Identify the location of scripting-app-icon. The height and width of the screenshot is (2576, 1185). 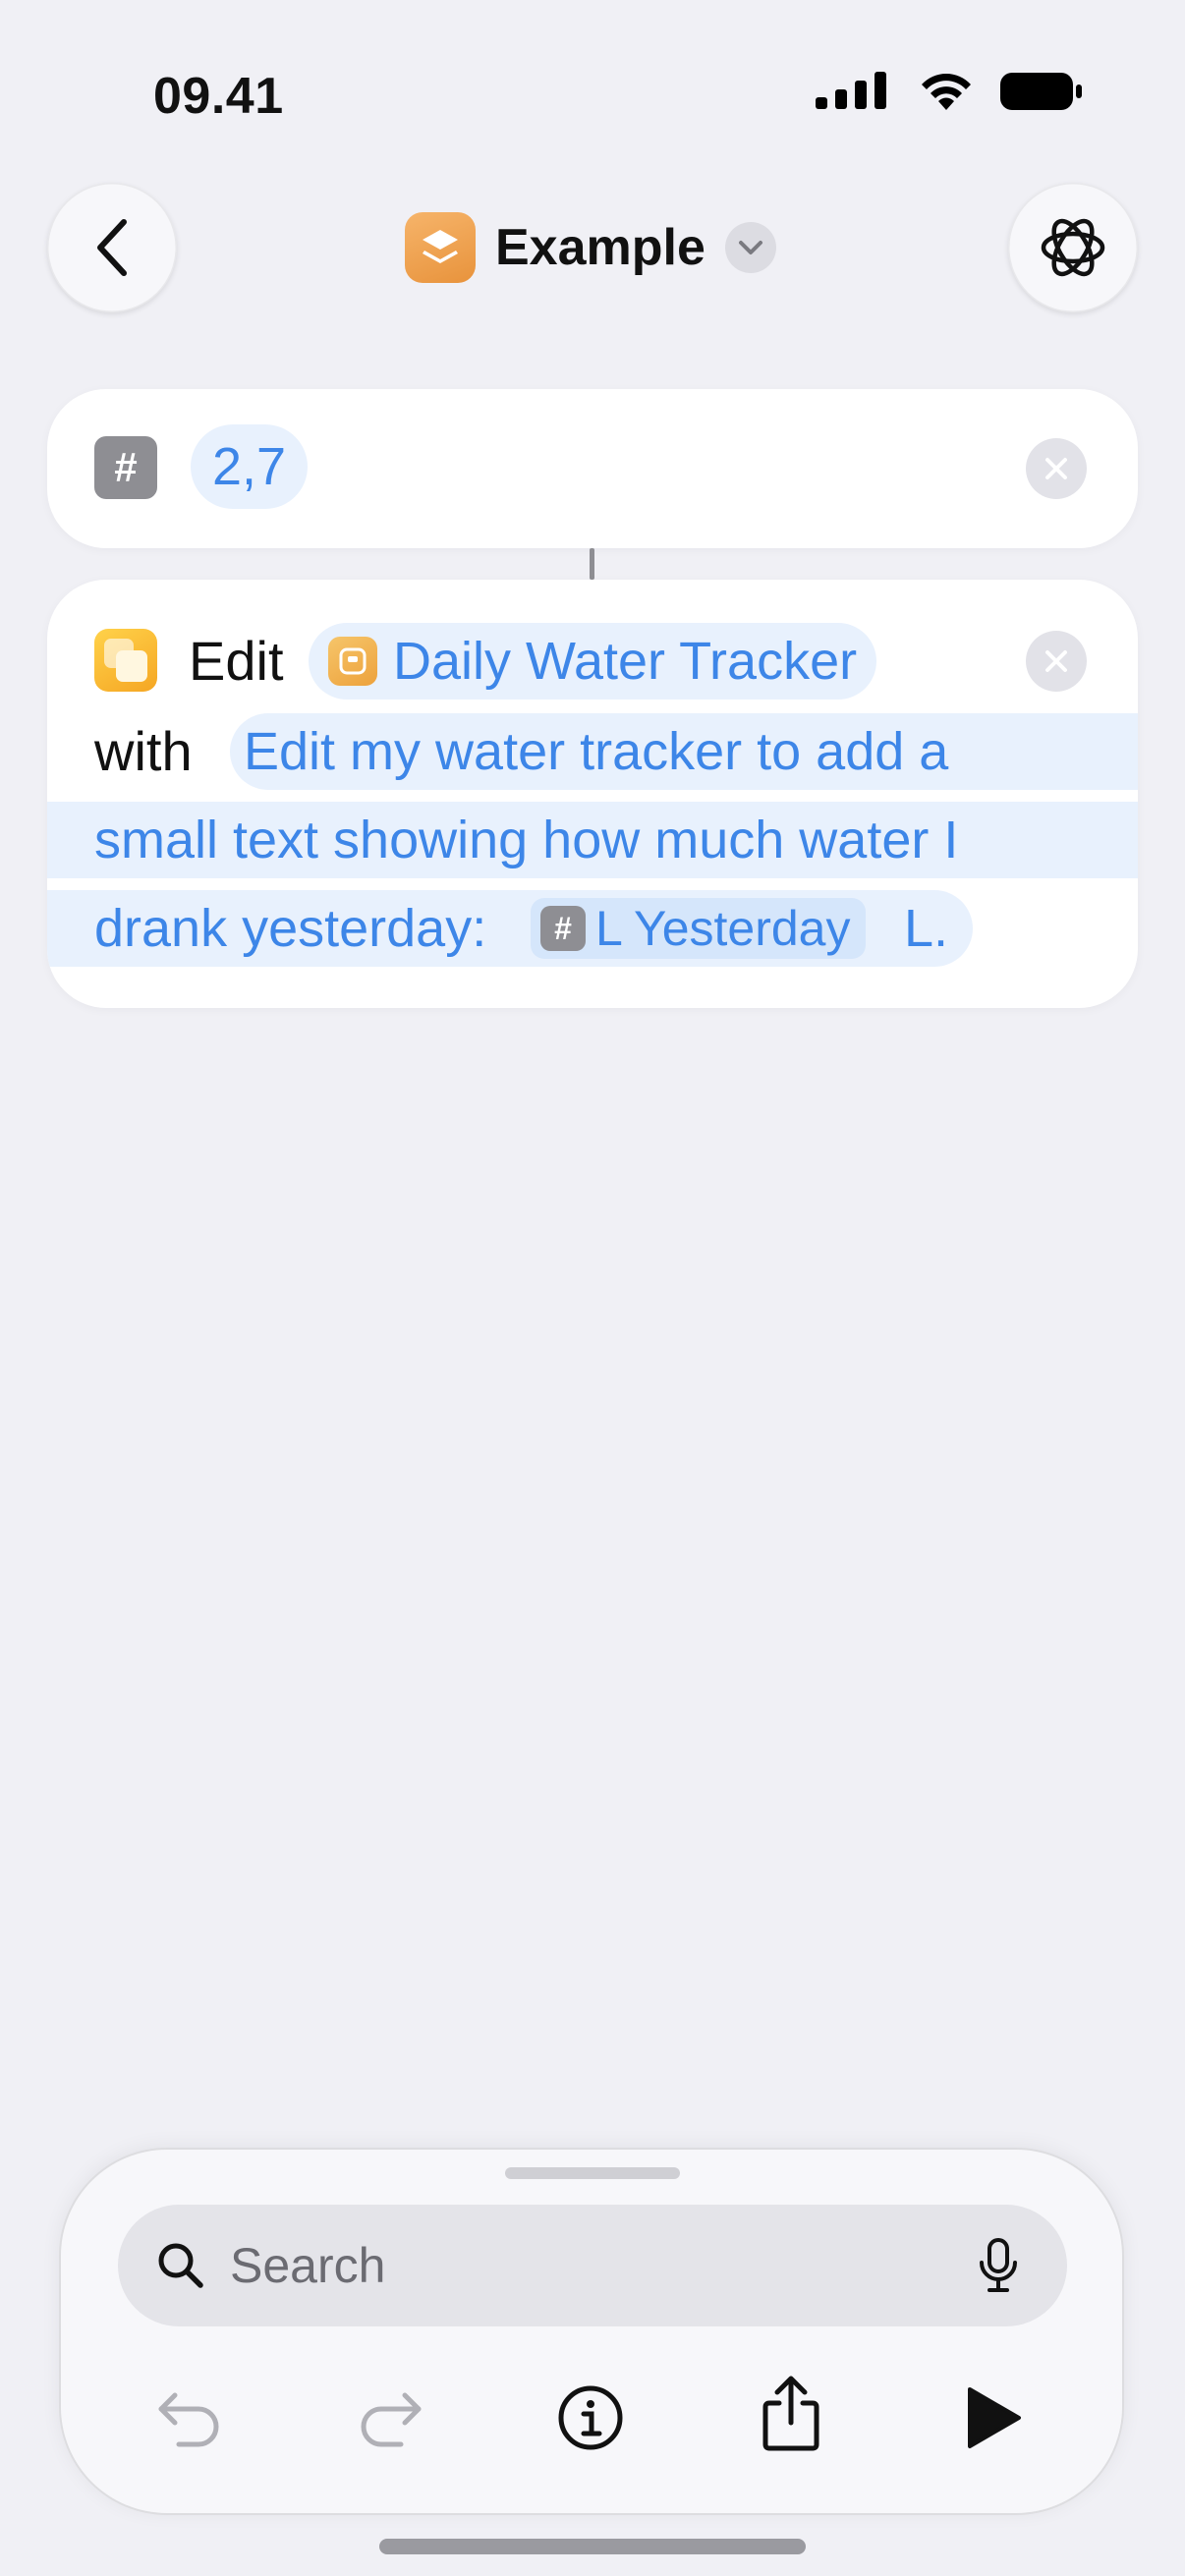
(126, 660).